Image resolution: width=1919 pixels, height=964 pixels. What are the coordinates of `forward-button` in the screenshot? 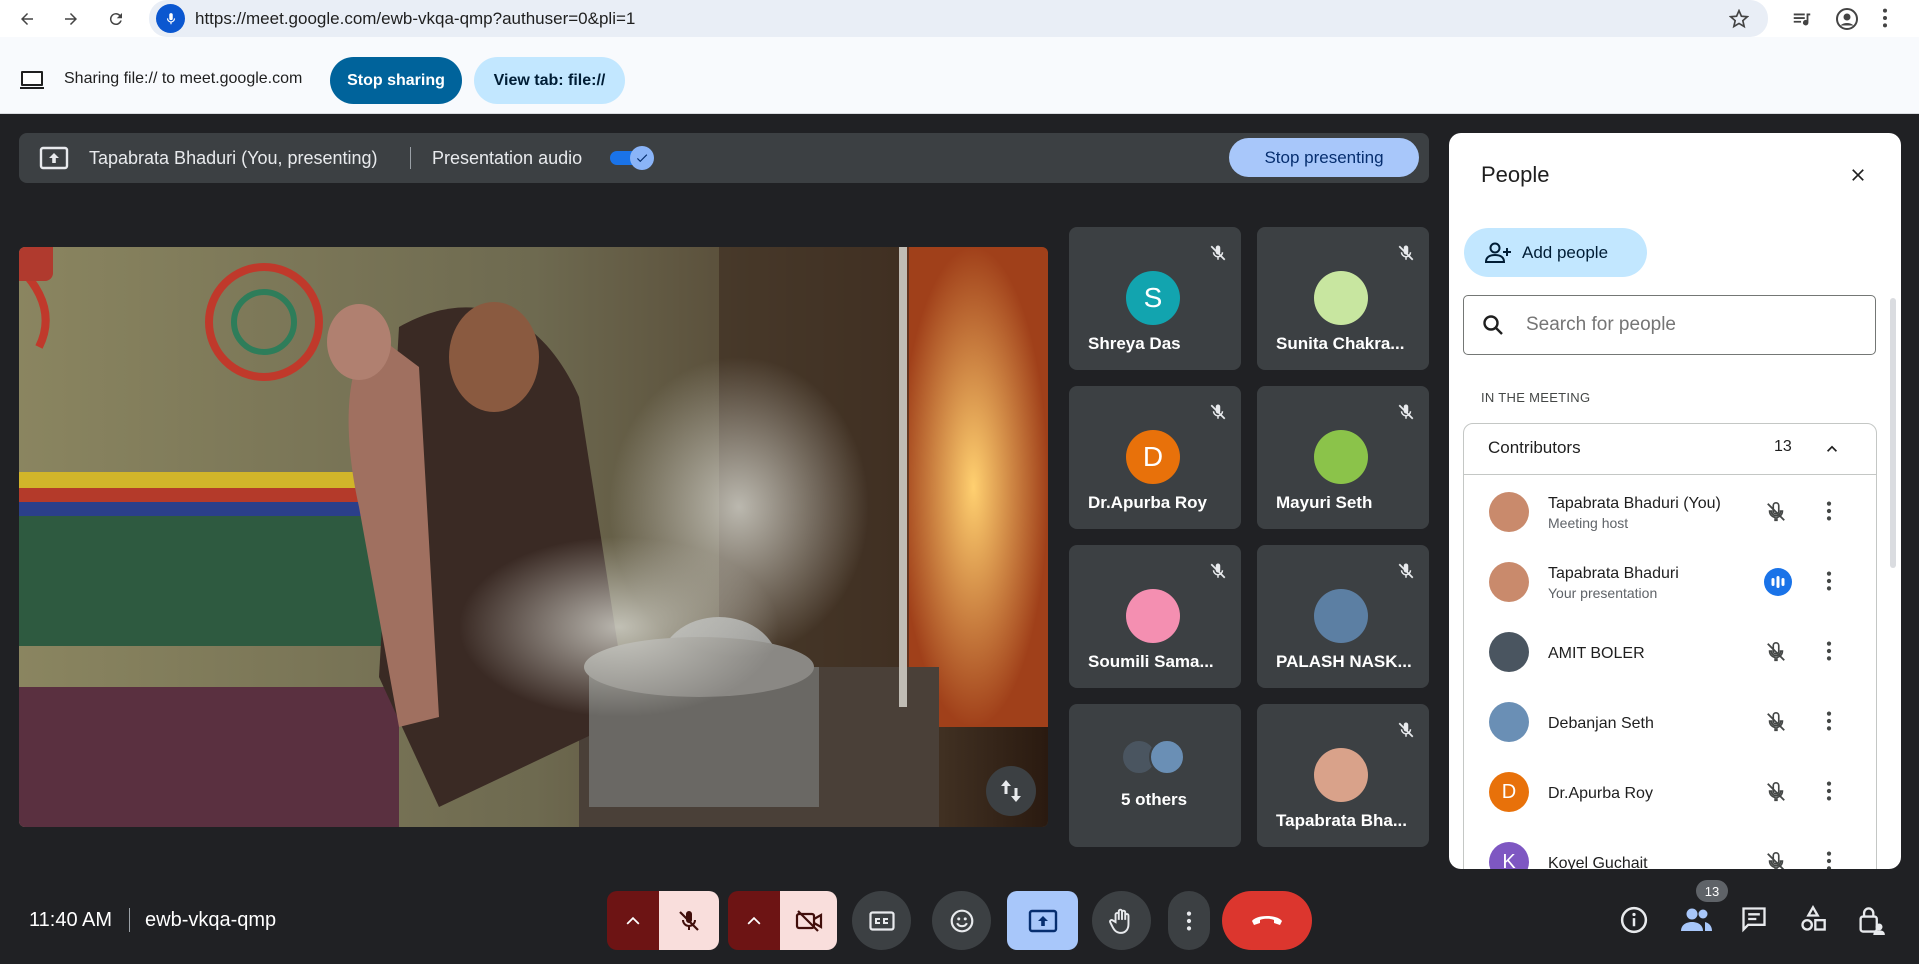 It's located at (71, 19).